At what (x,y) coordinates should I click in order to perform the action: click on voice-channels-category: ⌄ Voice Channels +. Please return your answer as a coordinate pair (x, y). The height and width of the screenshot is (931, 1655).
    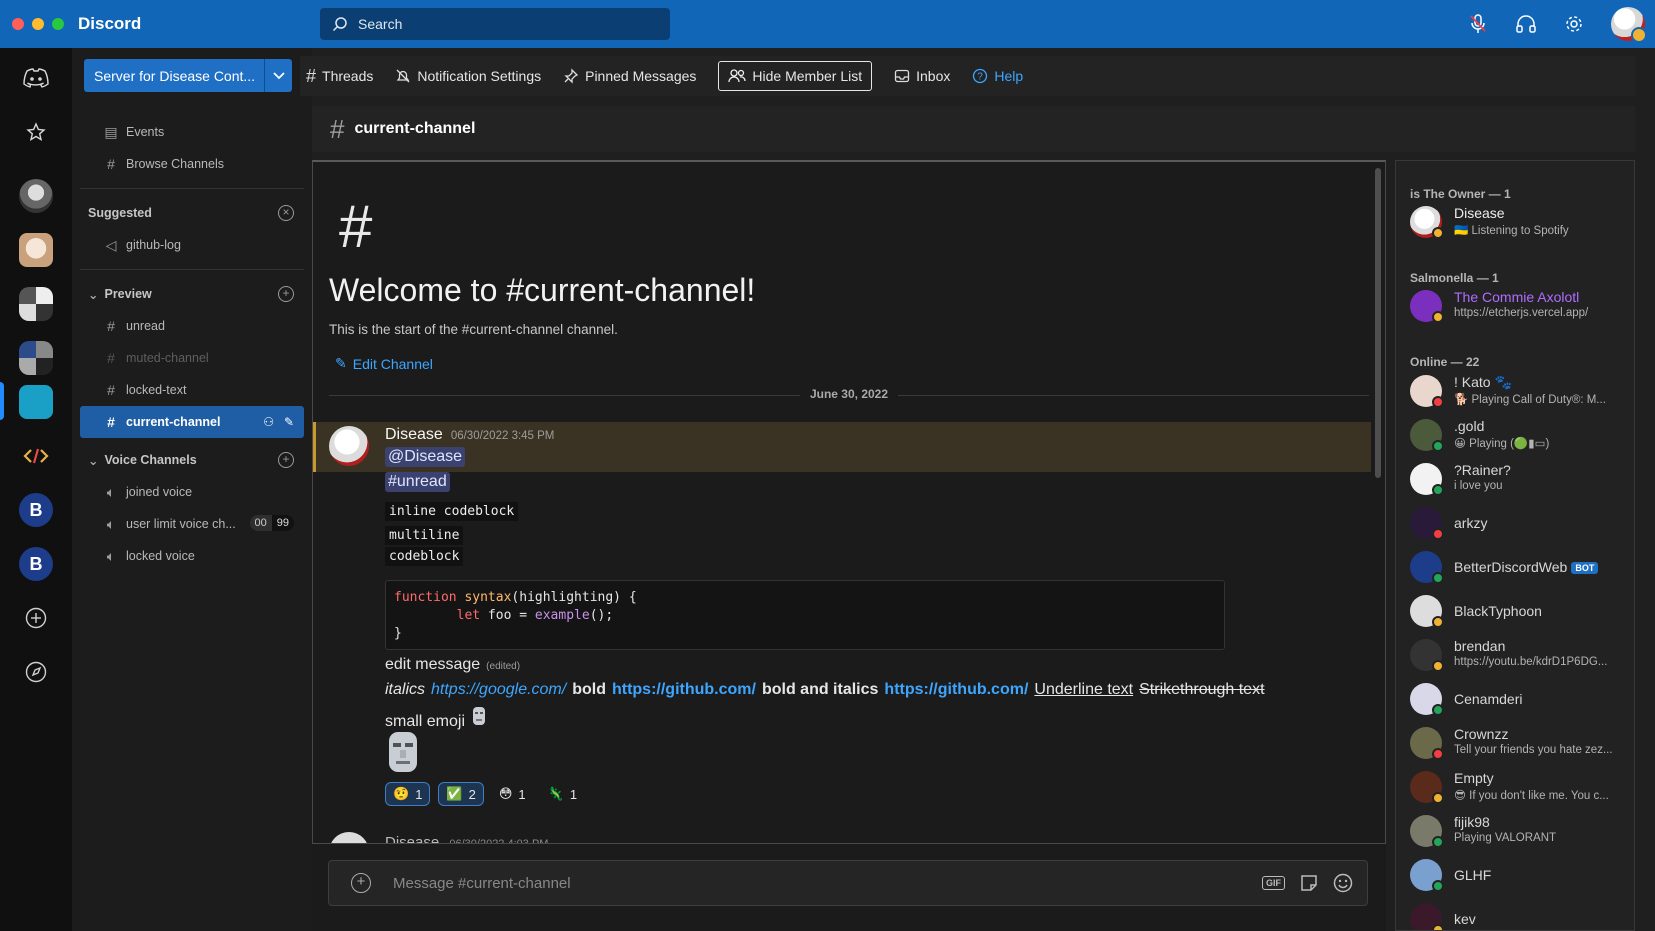
    Looking at the image, I should click on (192, 460).